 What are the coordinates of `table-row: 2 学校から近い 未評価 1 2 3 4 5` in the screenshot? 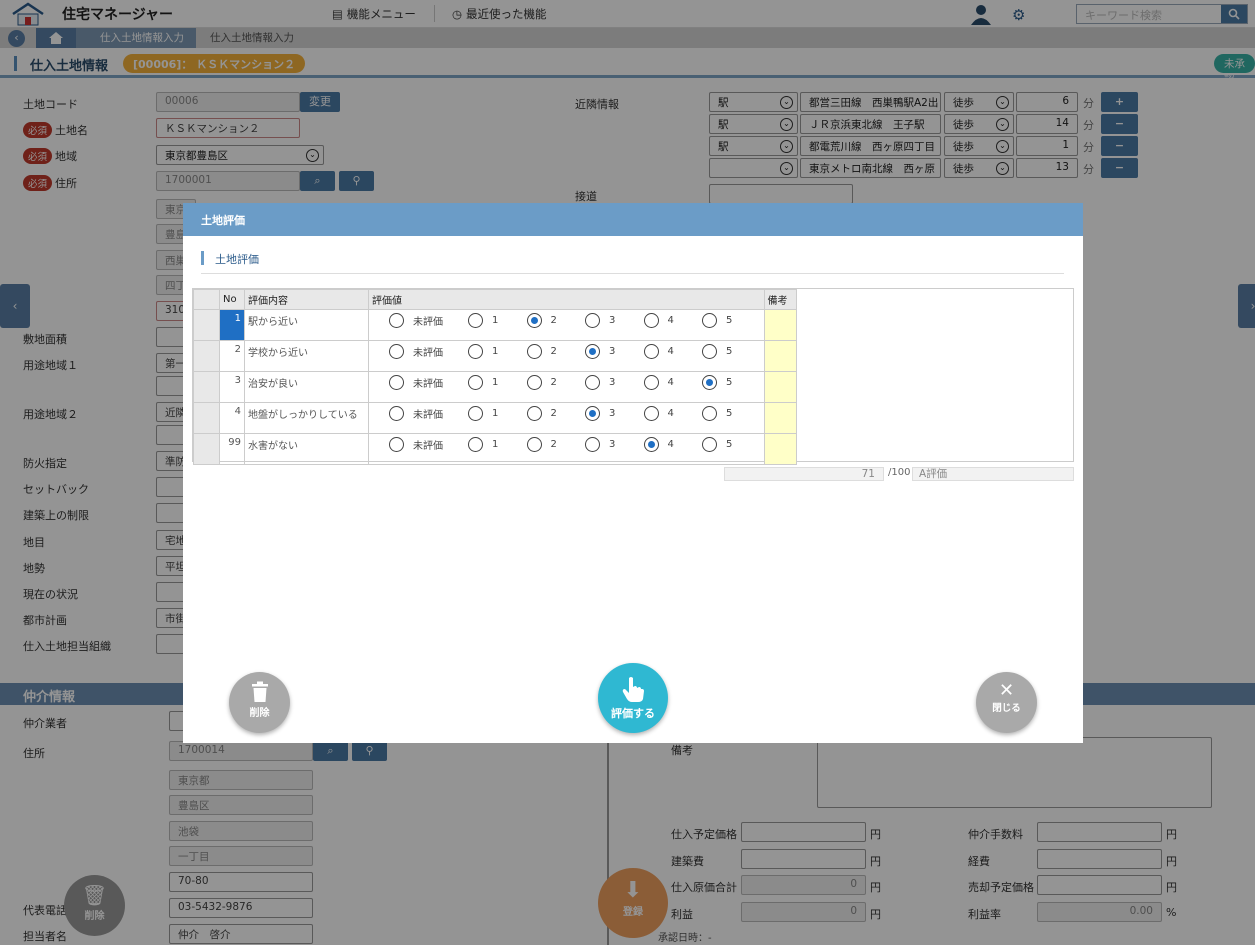 It's located at (495, 356).